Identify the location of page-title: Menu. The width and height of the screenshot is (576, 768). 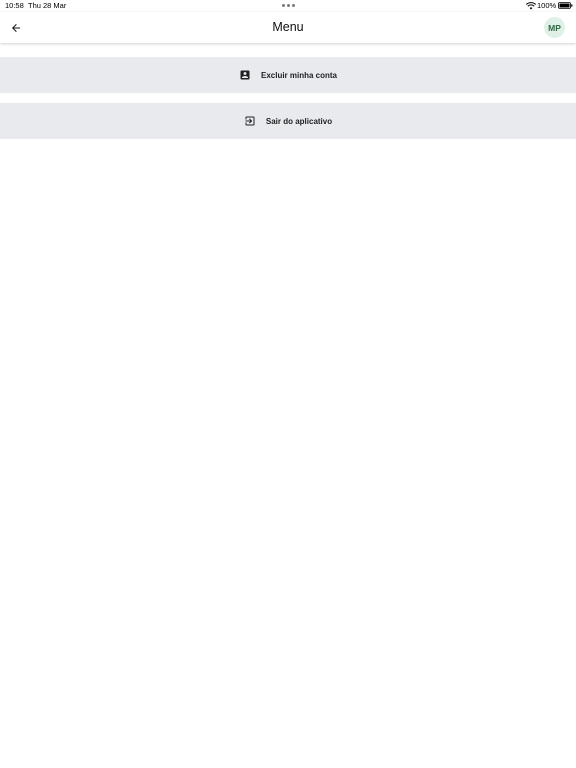
(288, 27).